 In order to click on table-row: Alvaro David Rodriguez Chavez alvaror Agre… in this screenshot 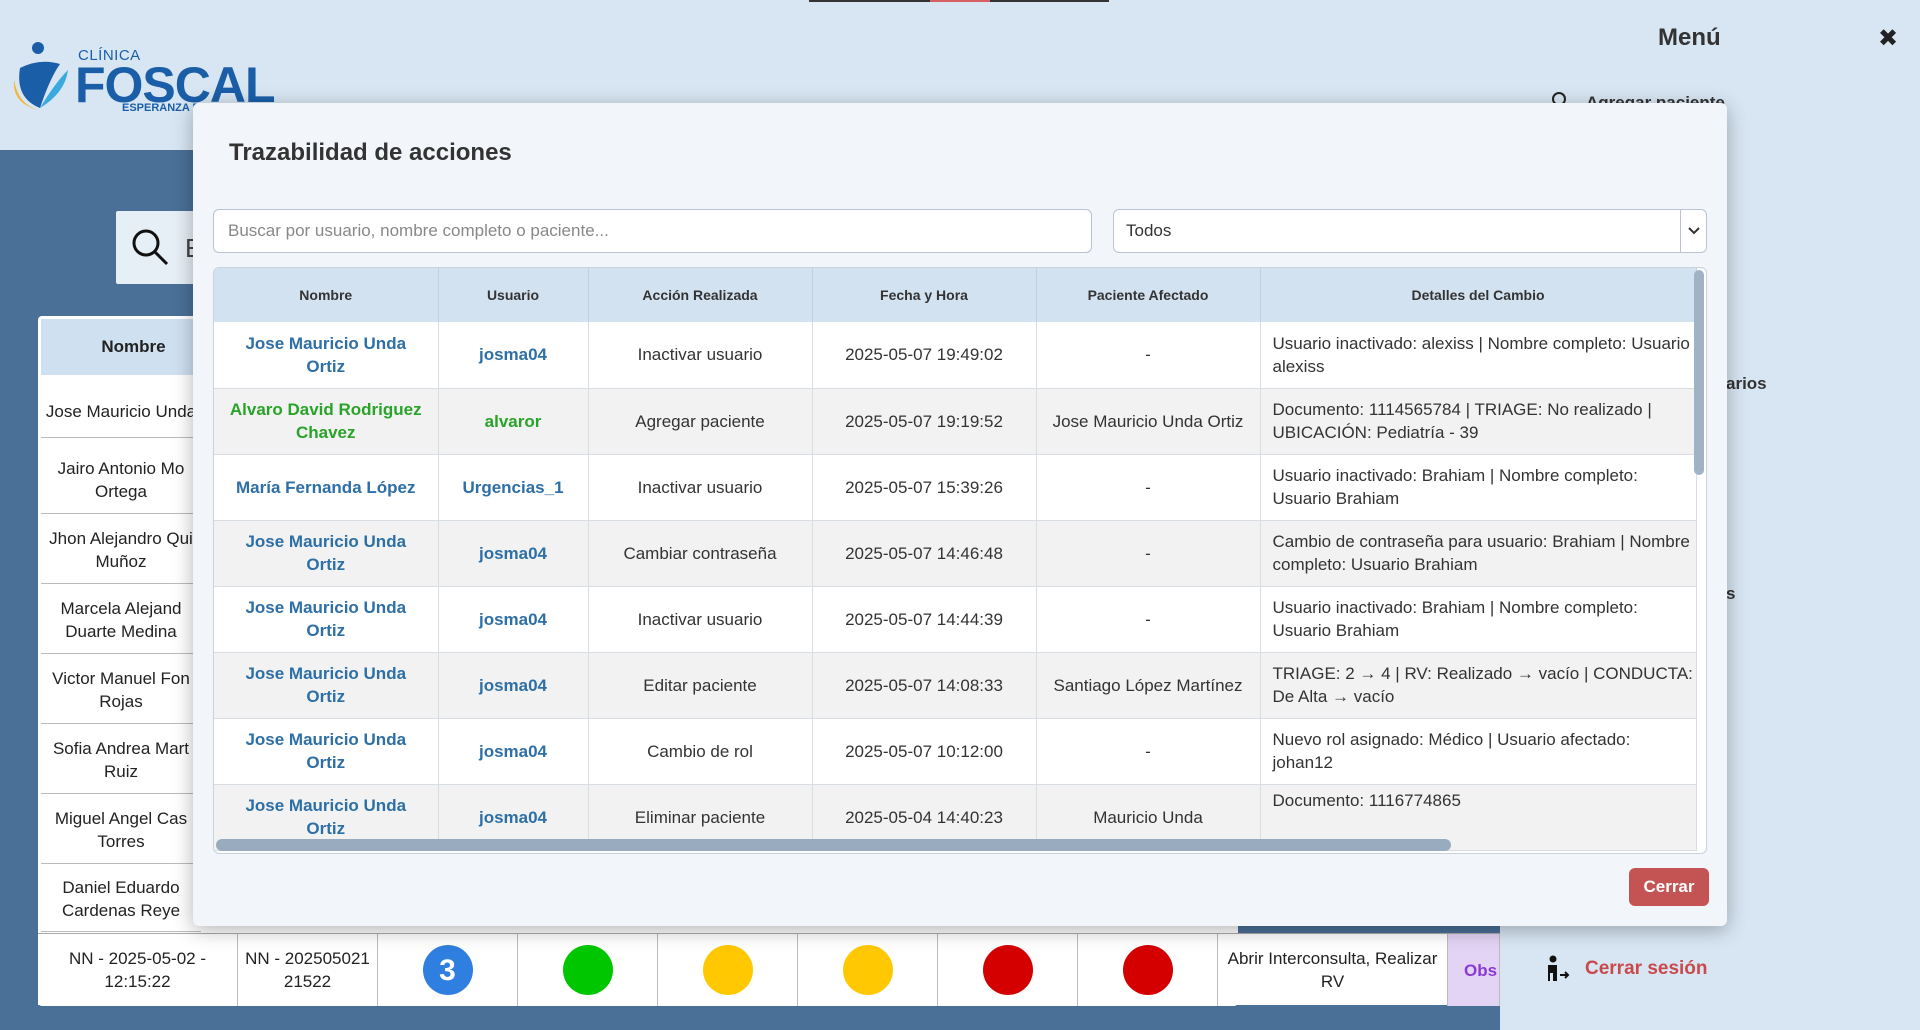, I will do `click(955, 421)`.